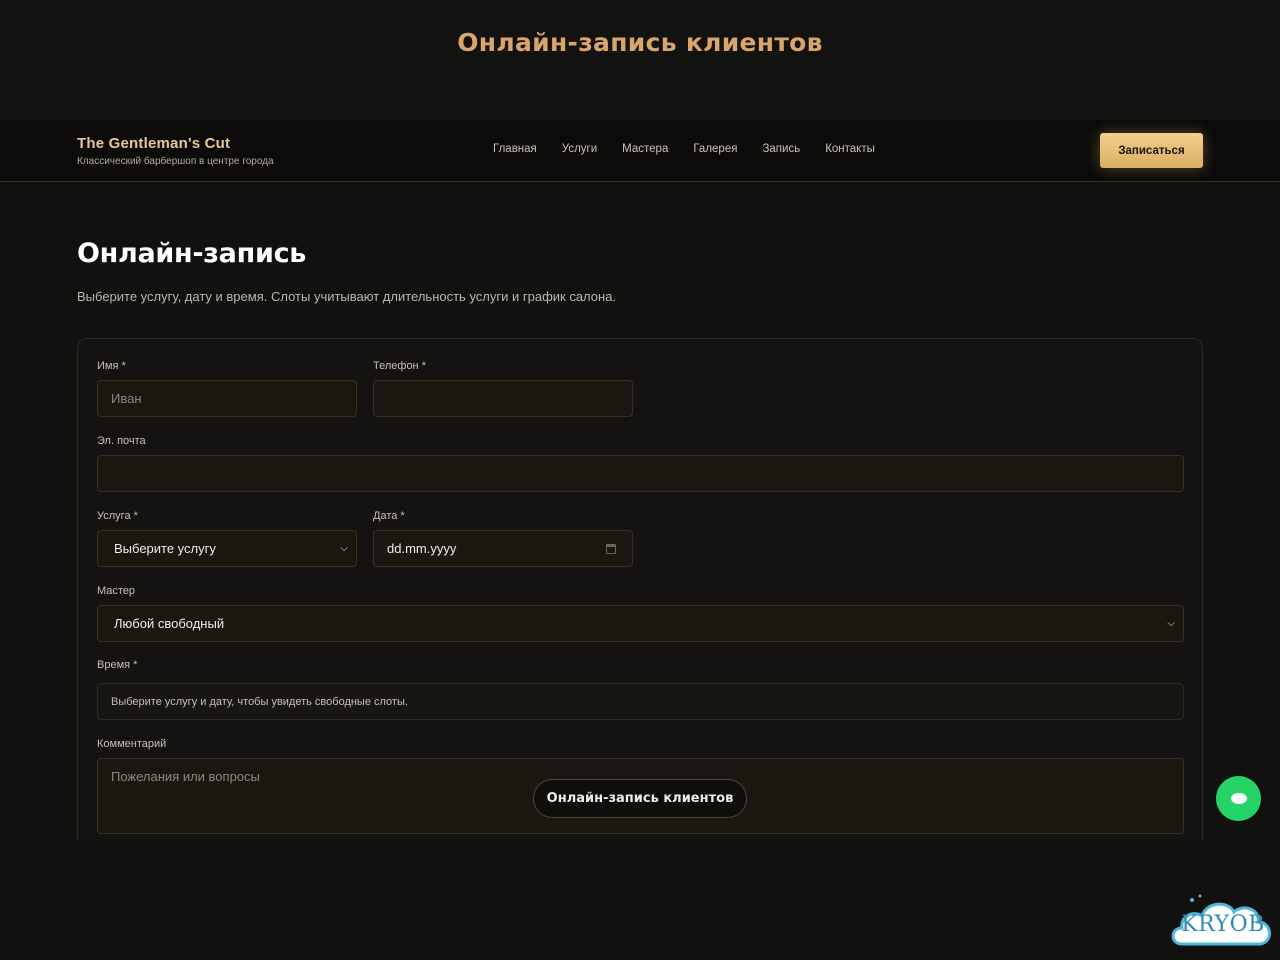 The width and height of the screenshot is (1280, 960). What do you see at coordinates (611, 548) in the screenshot?
I see `calendar-icon` at bounding box center [611, 548].